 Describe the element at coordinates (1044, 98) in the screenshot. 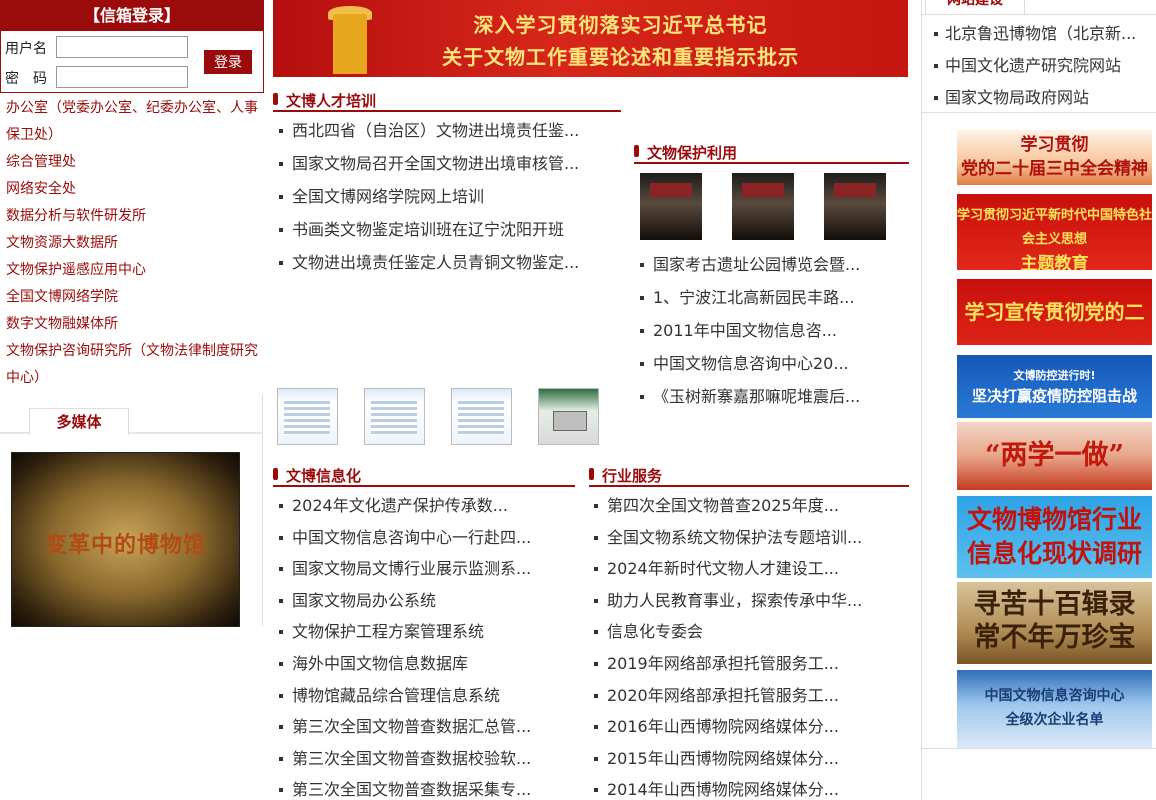

I see `website-link: 国家文物局政府网站` at that location.